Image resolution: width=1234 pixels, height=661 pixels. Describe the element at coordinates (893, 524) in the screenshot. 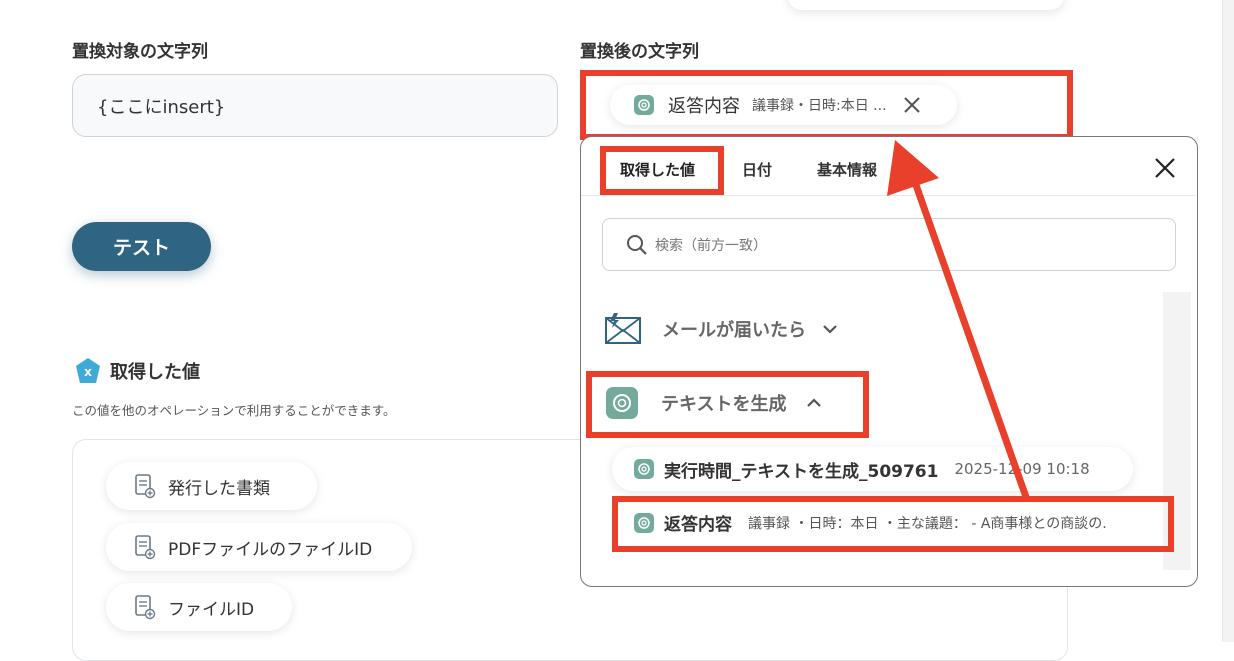

I see `highlight-box-response-item` at that location.